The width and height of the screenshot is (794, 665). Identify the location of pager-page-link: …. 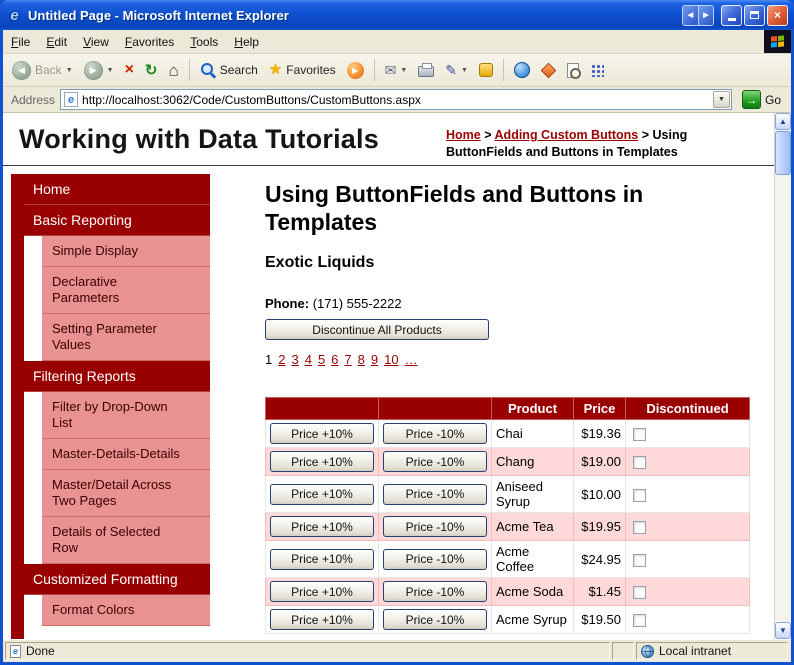
(411, 359).